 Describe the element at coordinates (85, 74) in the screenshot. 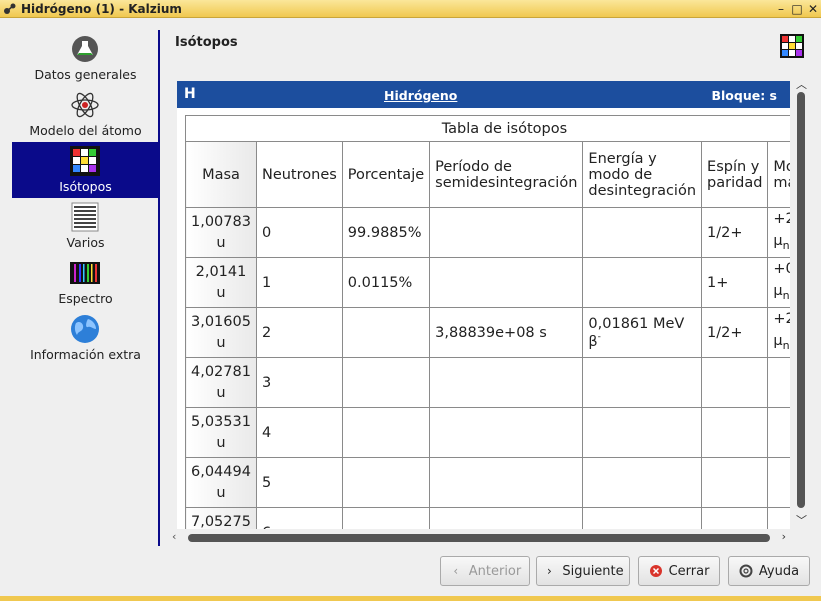

I see `sidebar-item-label: Datos generales` at that location.